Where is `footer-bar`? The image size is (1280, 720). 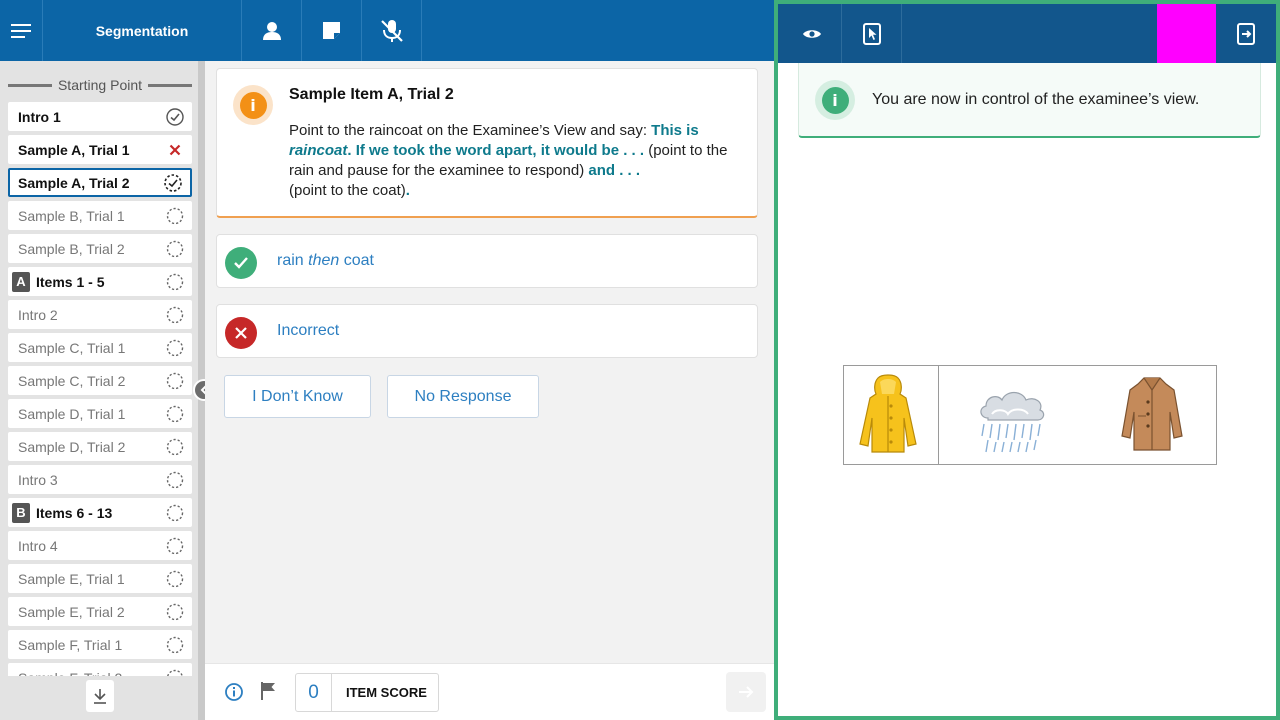 footer-bar is located at coordinates (489, 691).